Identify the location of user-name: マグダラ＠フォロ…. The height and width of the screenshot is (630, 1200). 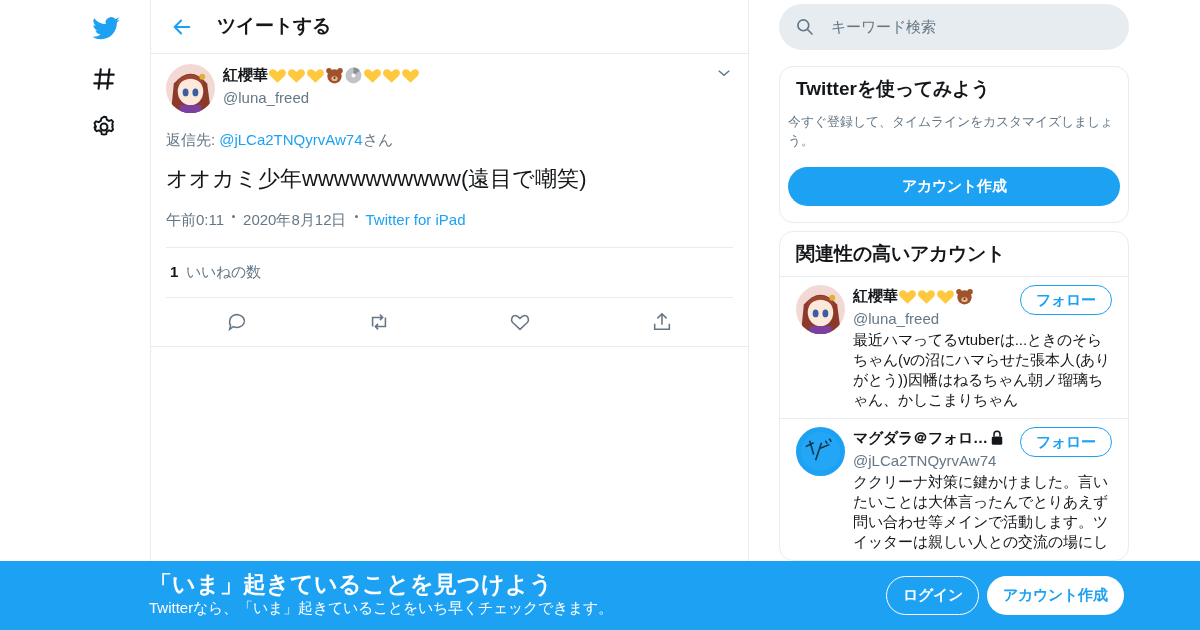
(920, 438).